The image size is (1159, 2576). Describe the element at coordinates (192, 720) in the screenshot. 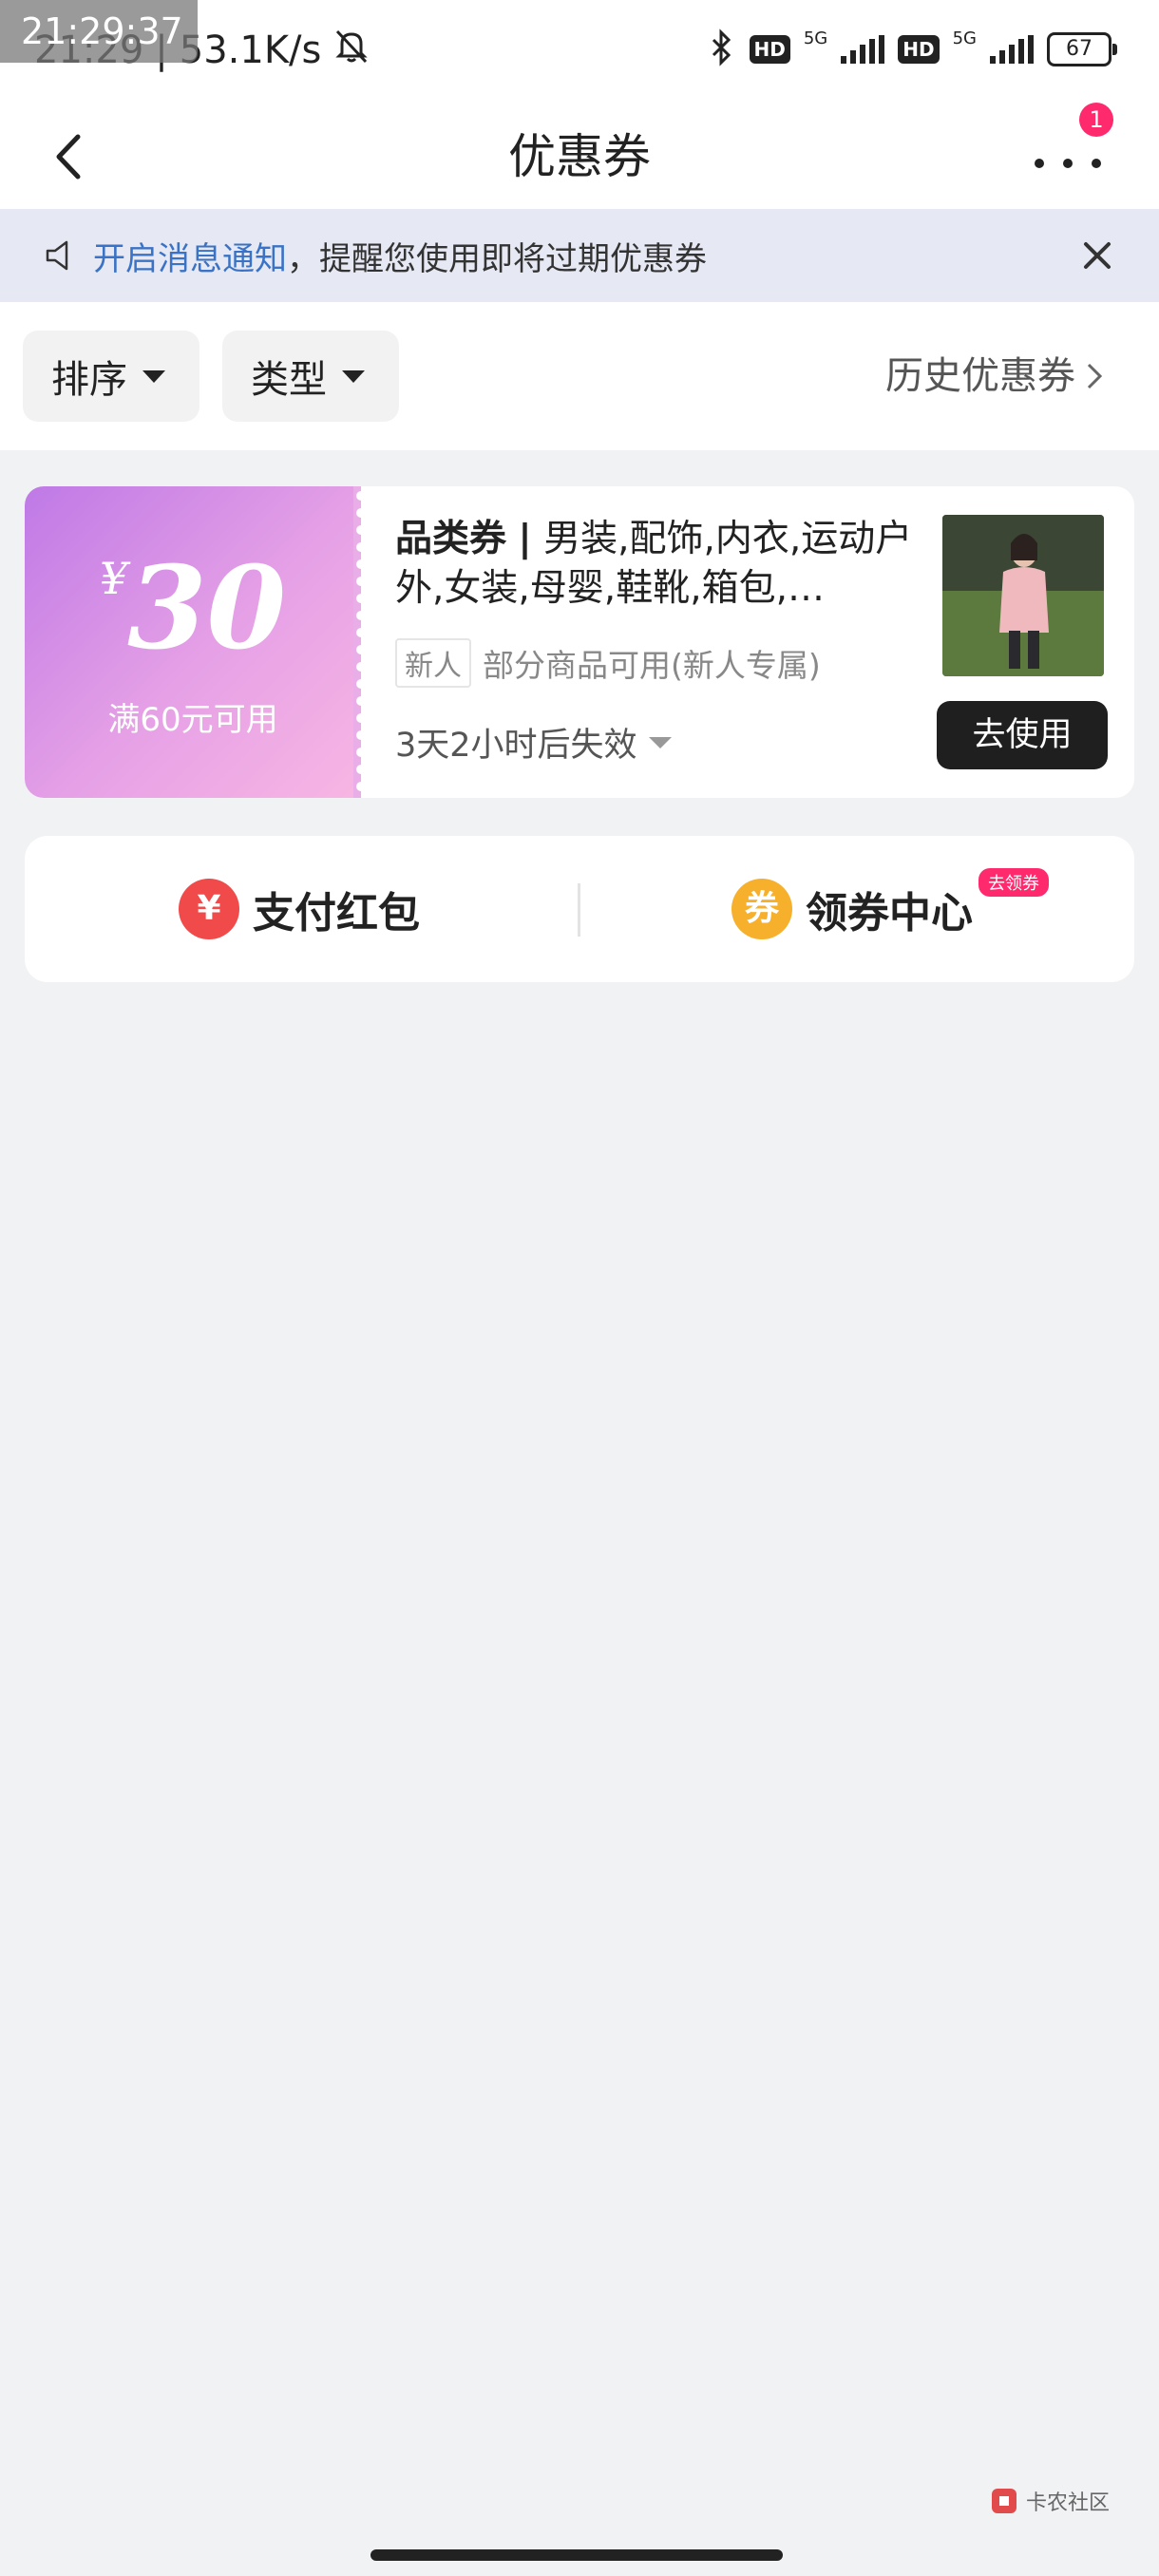

I see `min-spend-text: 满60元可用` at that location.